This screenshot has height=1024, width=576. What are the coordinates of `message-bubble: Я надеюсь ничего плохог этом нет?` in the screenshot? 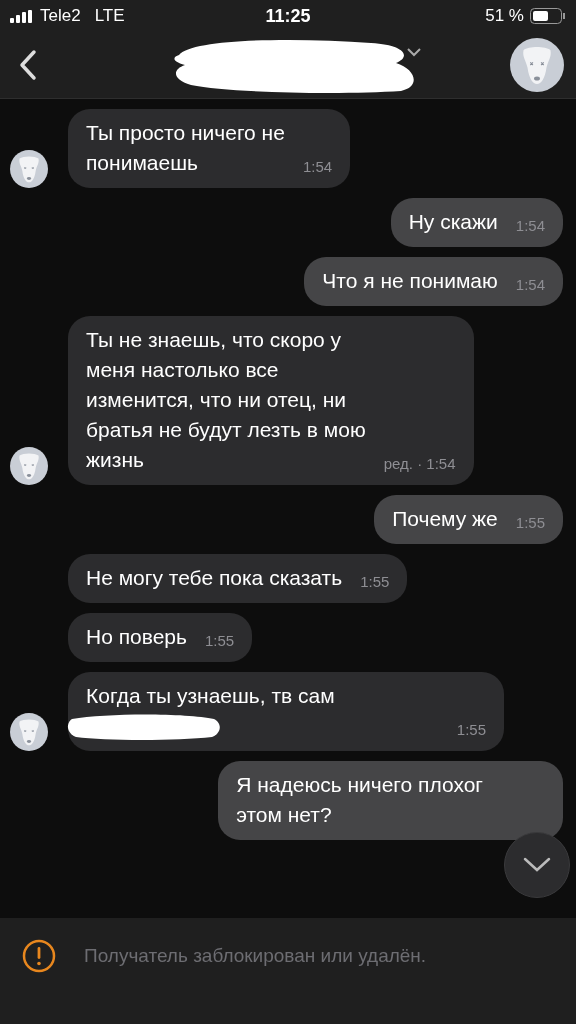 It's located at (390, 800).